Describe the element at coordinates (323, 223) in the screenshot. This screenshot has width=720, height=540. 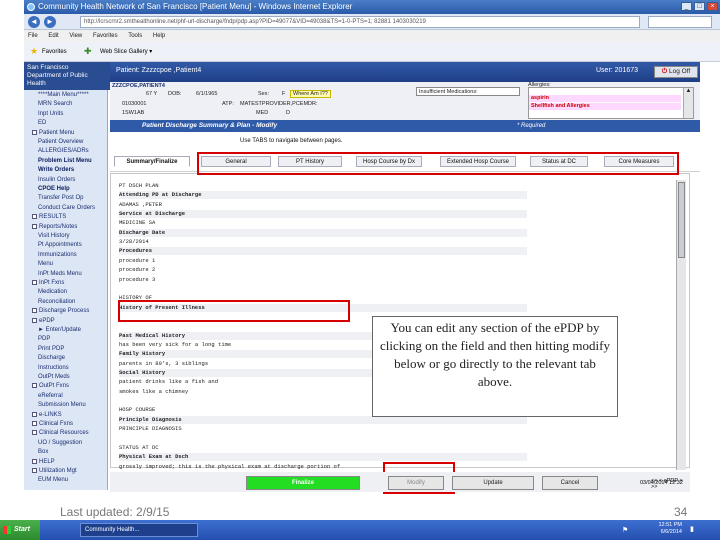
I see `document-line: MEDICINE SA` at that location.